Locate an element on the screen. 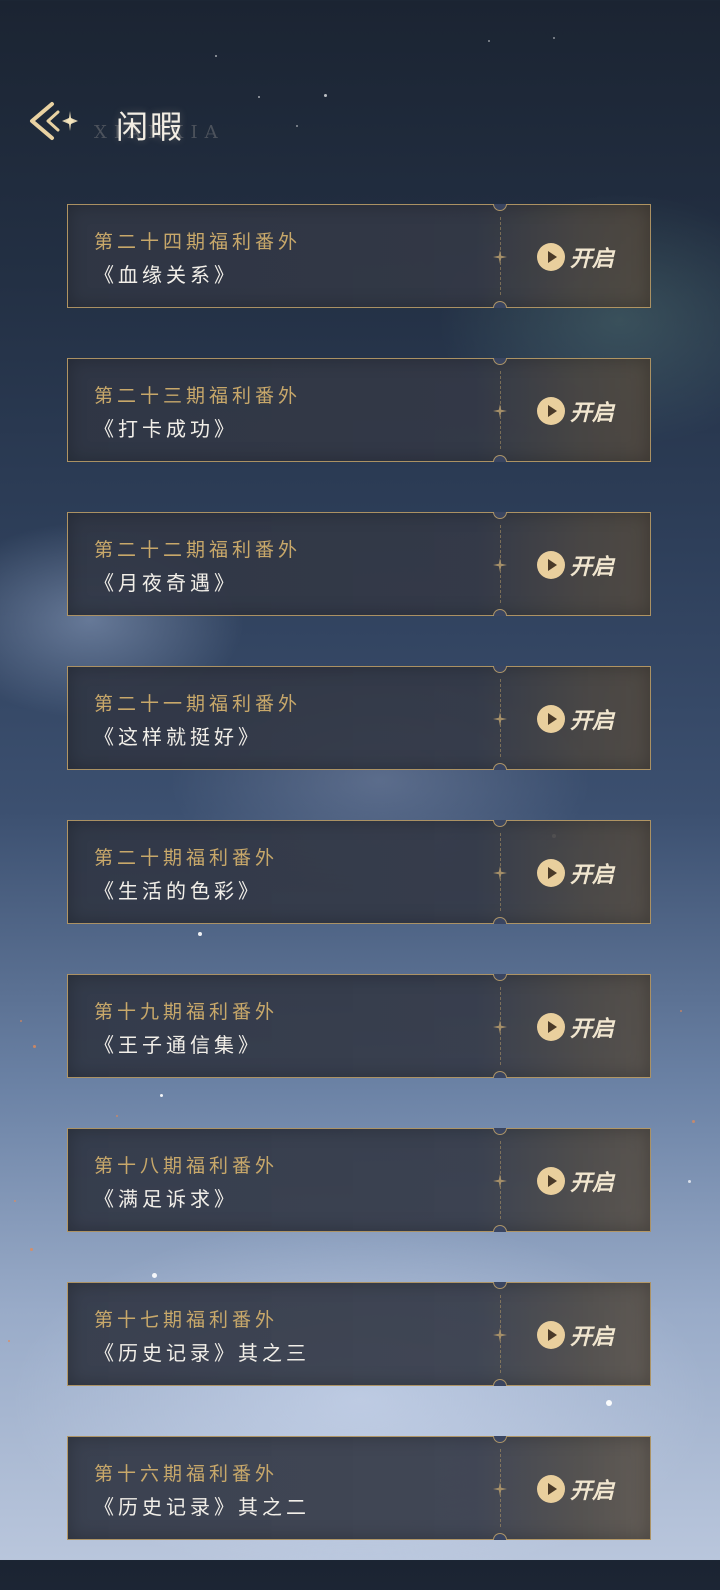  episode-issue: 第十八期福利番外 is located at coordinates (186, 1166).